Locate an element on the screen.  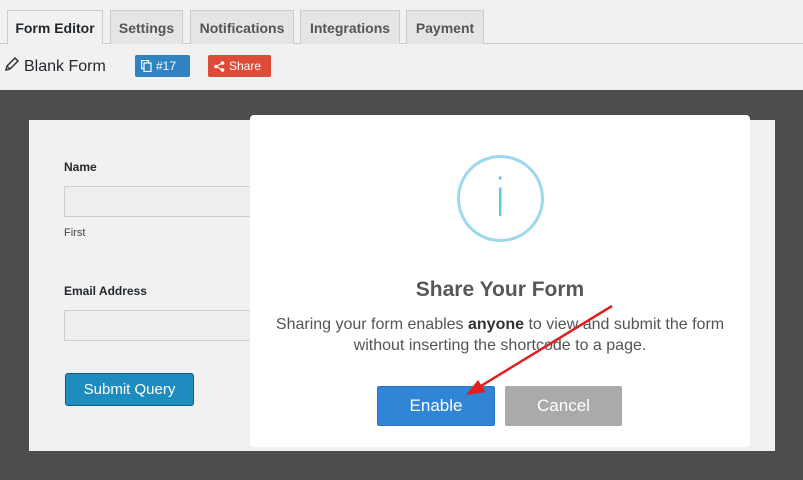
form-id-badge: #17 is located at coordinates (162, 66).